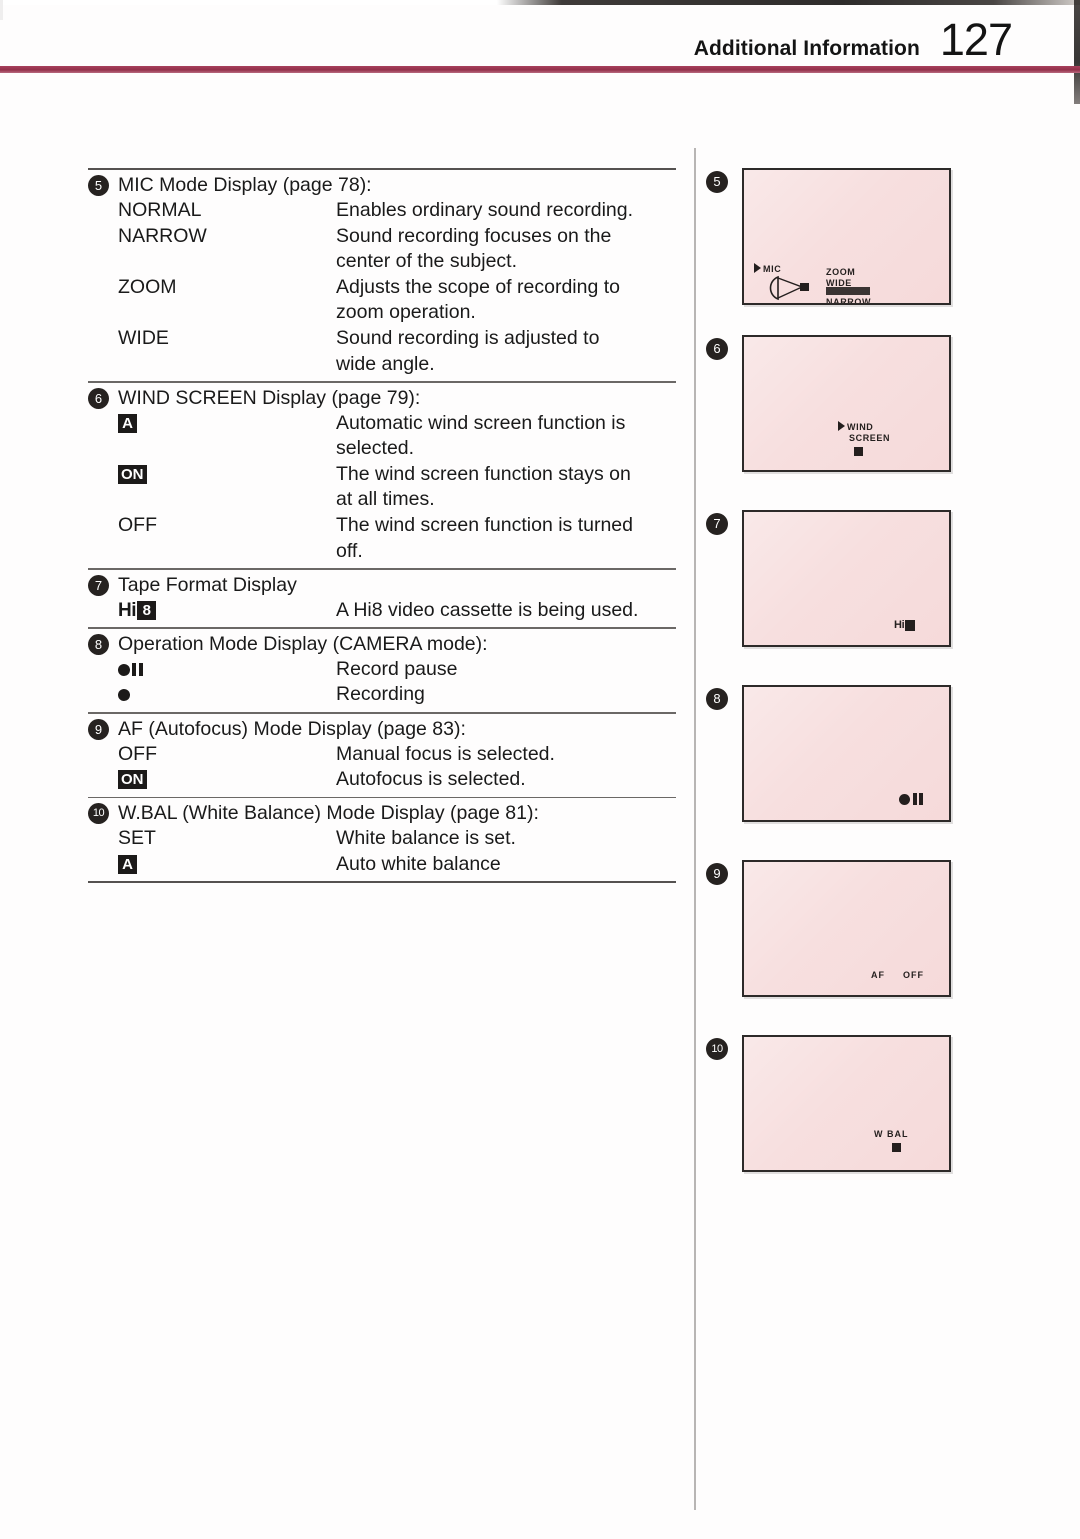 This screenshot has width=1080, height=1539. Describe the element at coordinates (227, 611) in the screenshot. I see `definition-term: Hi 8` at that location.